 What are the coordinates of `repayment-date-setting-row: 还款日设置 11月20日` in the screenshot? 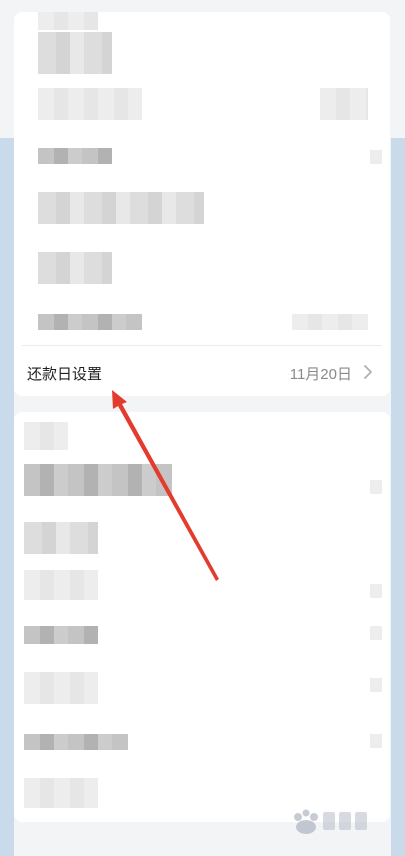 It's located at (202, 371).